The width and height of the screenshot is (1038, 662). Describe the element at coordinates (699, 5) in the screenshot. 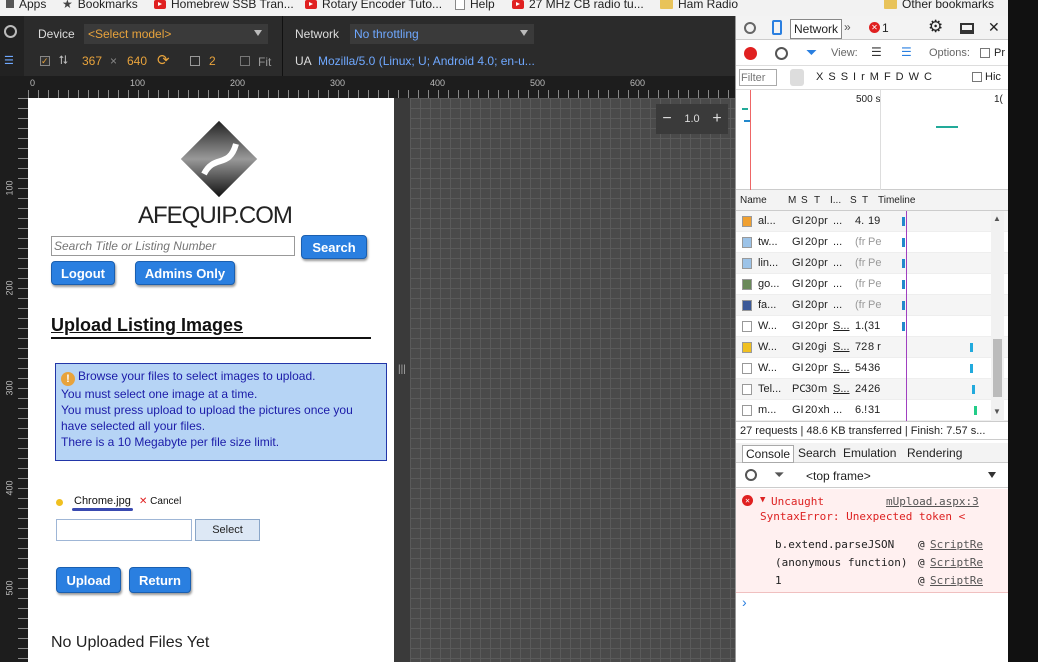

I see `bookmark-ham-radio: Ham Radio` at that location.